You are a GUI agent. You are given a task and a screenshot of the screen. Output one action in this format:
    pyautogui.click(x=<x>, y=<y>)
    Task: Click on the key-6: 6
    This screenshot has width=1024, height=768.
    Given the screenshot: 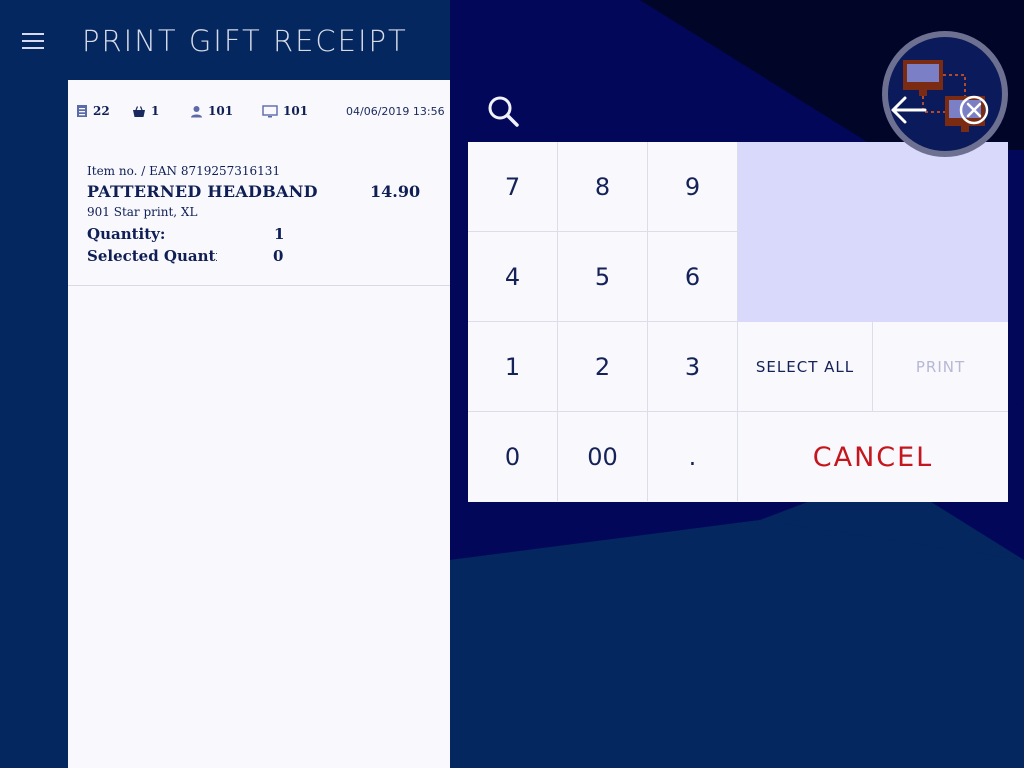 What is the action you would take?
    pyautogui.click(x=693, y=277)
    